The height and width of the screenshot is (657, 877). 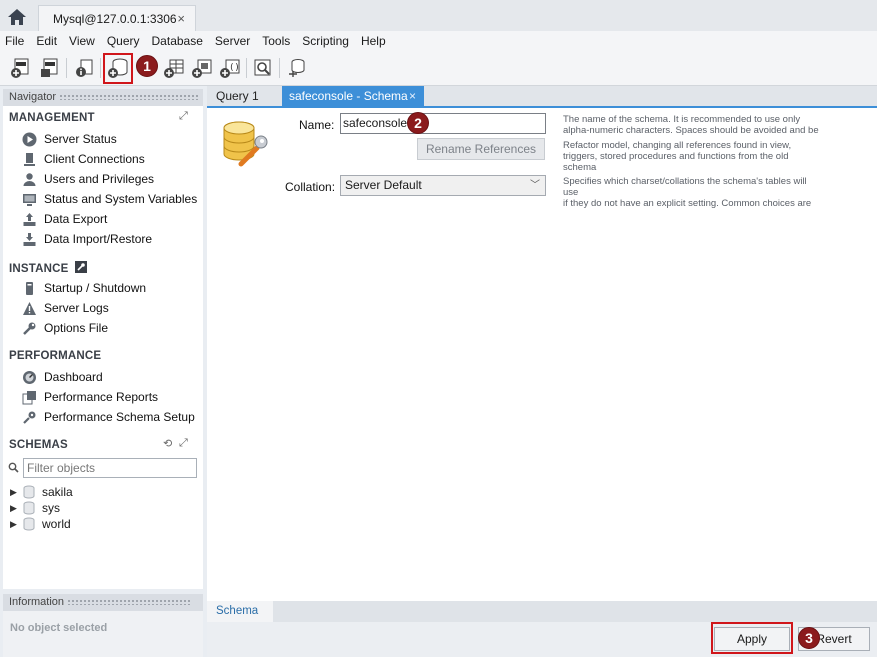 What do you see at coordinates (59, 628) in the screenshot?
I see `information-text: No object selected` at bounding box center [59, 628].